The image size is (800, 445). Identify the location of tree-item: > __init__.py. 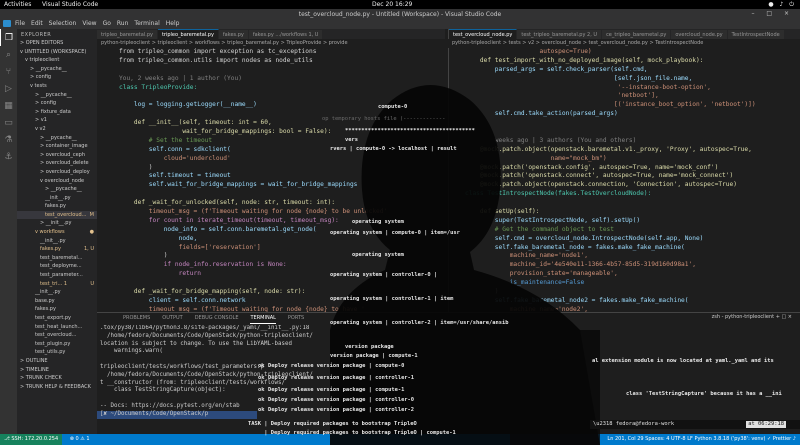
(57, 223).